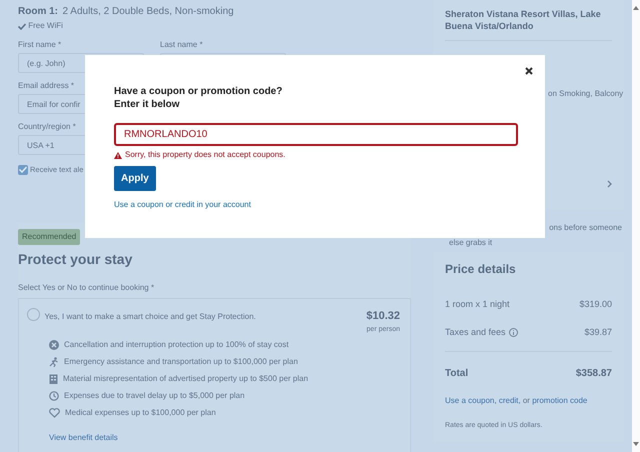  Describe the element at coordinates (54, 395) in the screenshot. I see `clock-icon` at that location.